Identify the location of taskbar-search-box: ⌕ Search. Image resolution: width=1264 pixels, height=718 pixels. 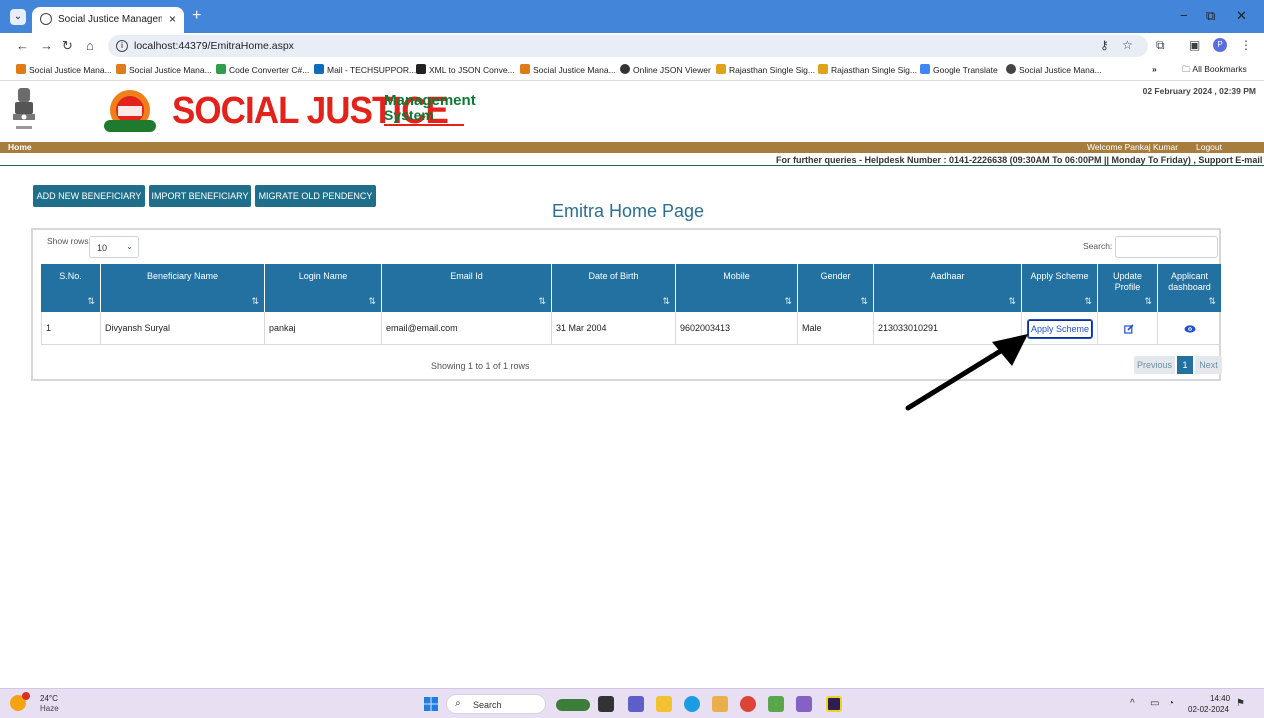
(496, 704).